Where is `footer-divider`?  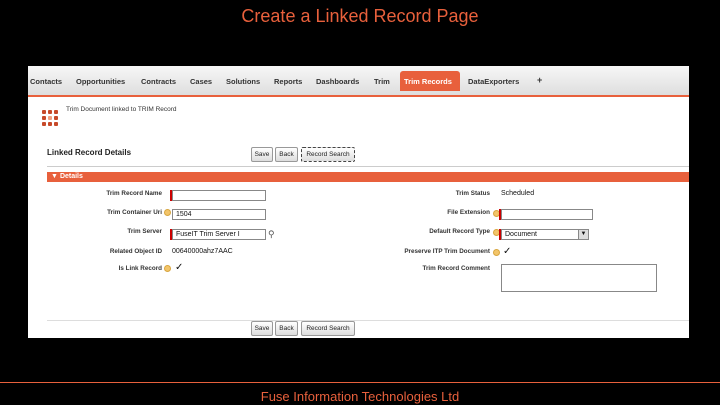
footer-divider is located at coordinates (360, 382).